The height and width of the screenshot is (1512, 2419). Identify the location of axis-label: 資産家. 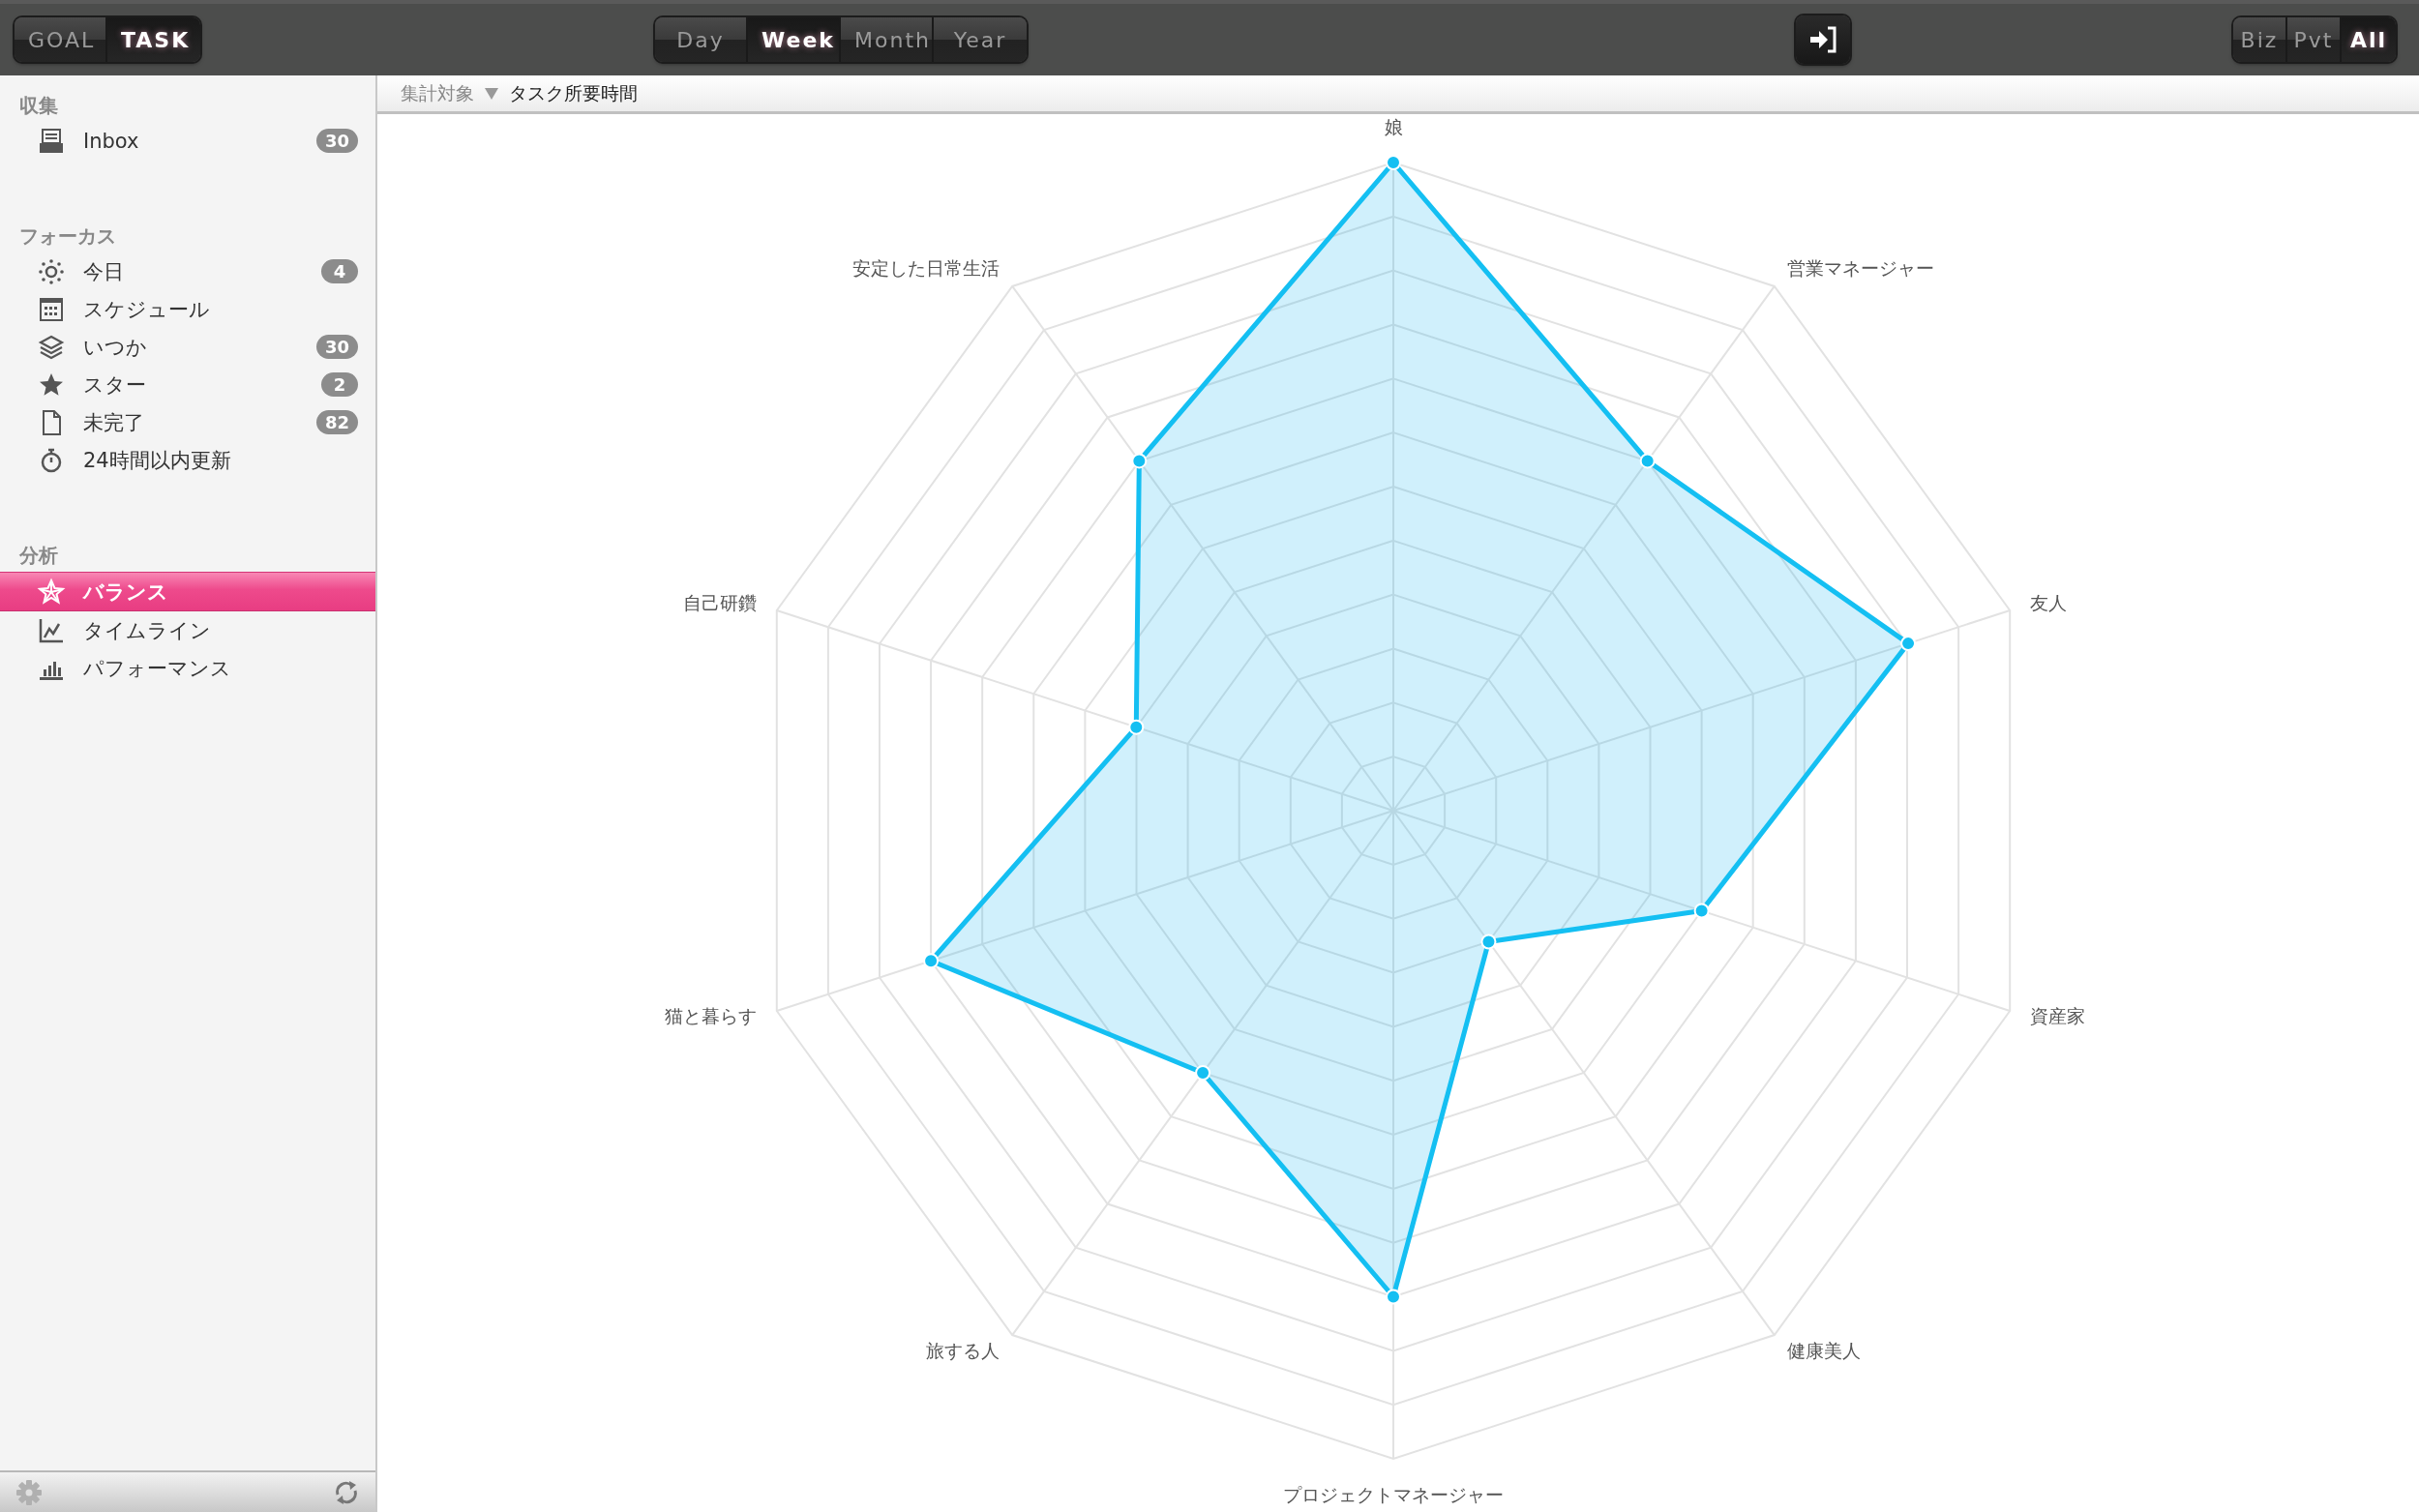
(2058, 1016).